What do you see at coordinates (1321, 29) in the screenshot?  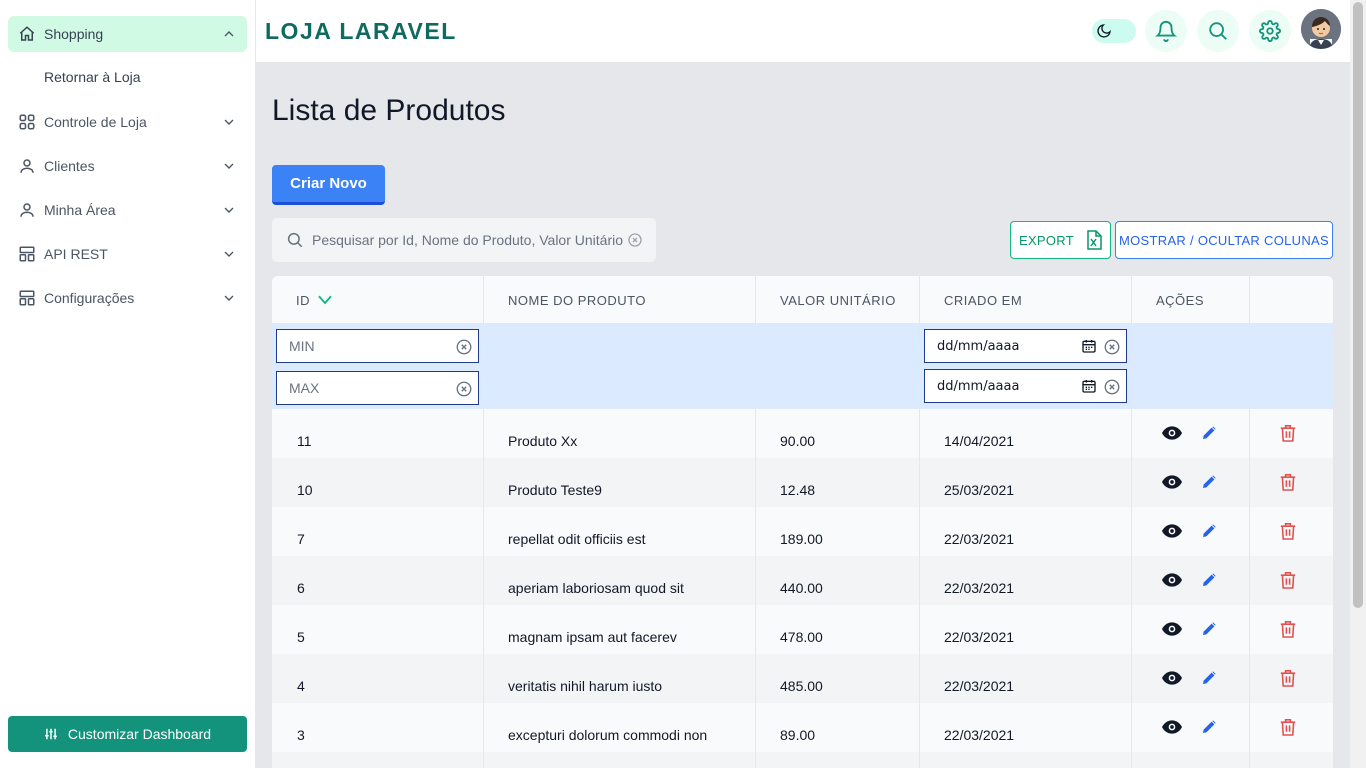 I see `user-avatar` at bounding box center [1321, 29].